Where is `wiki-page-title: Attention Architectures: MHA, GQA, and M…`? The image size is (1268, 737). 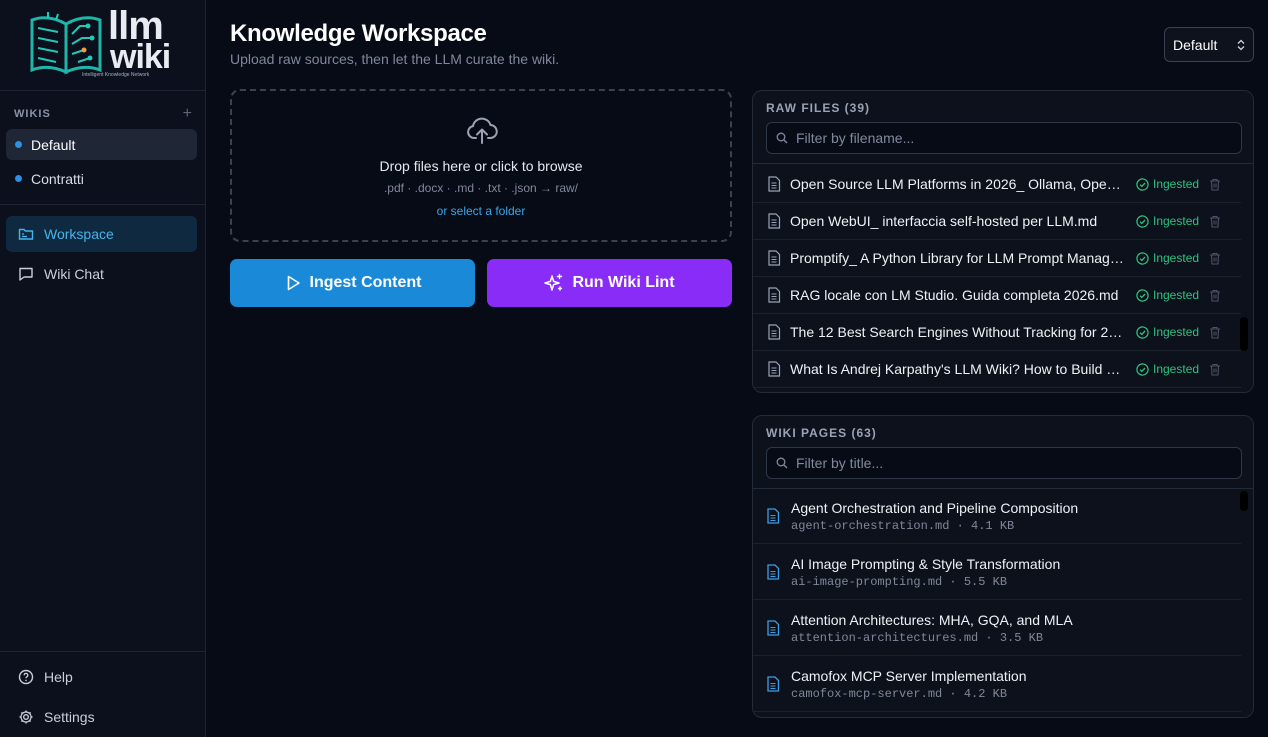
wiki-page-title: Attention Architectures: MHA, GQA, and M… is located at coordinates (932, 620).